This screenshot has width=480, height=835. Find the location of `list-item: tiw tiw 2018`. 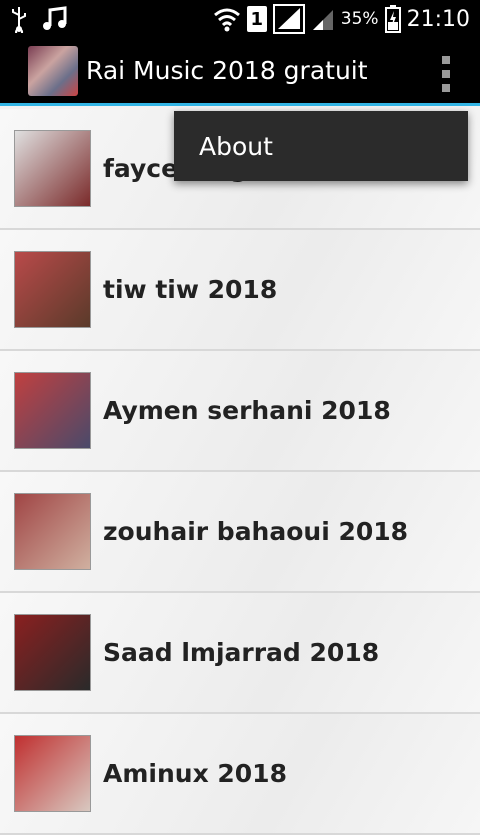

list-item: tiw tiw 2018 is located at coordinates (240, 290).